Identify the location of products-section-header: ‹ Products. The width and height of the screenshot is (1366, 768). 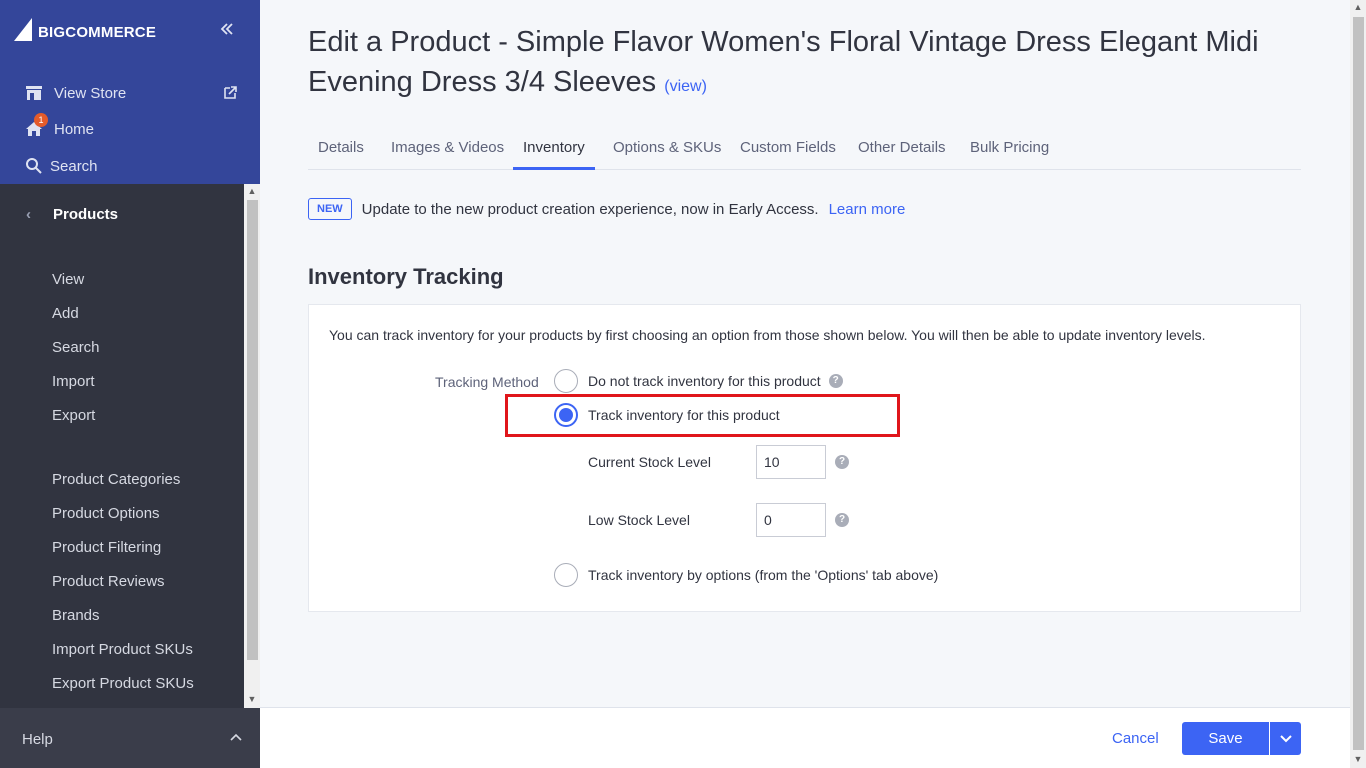
(72, 214).